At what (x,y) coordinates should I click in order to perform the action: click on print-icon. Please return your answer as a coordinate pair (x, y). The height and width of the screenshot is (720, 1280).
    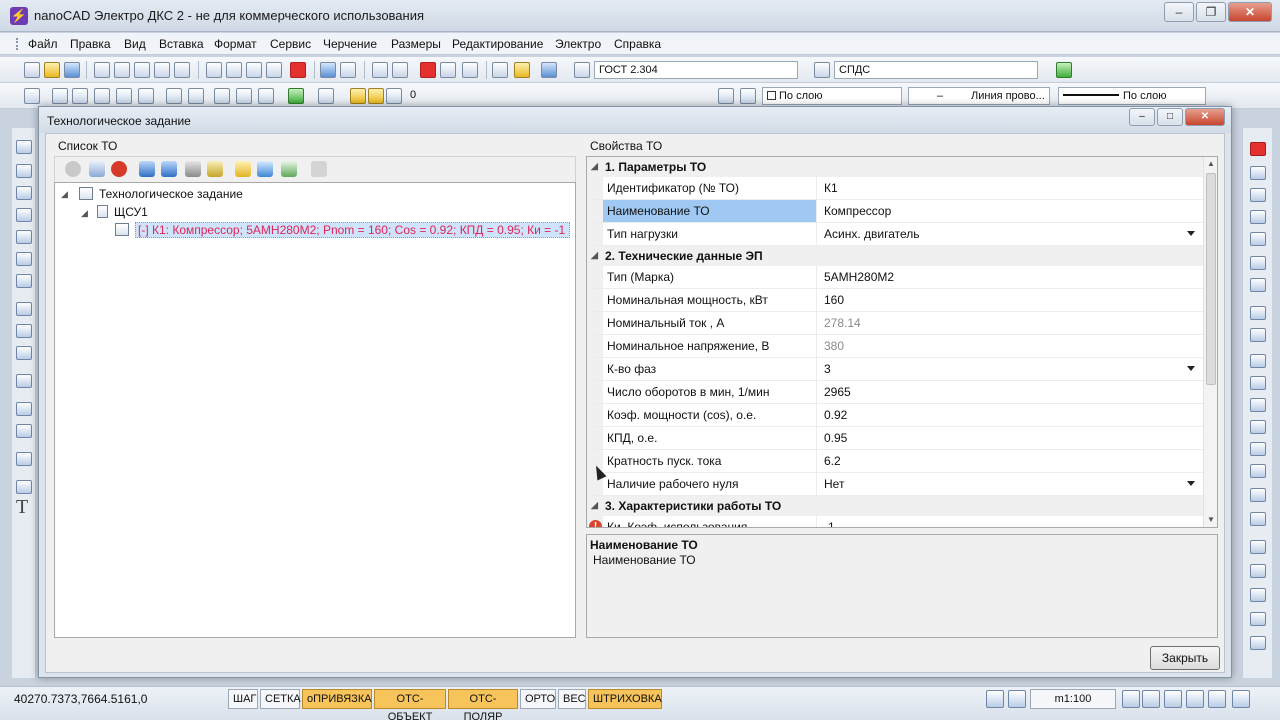
    Looking at the image, I should click on (162, 70).